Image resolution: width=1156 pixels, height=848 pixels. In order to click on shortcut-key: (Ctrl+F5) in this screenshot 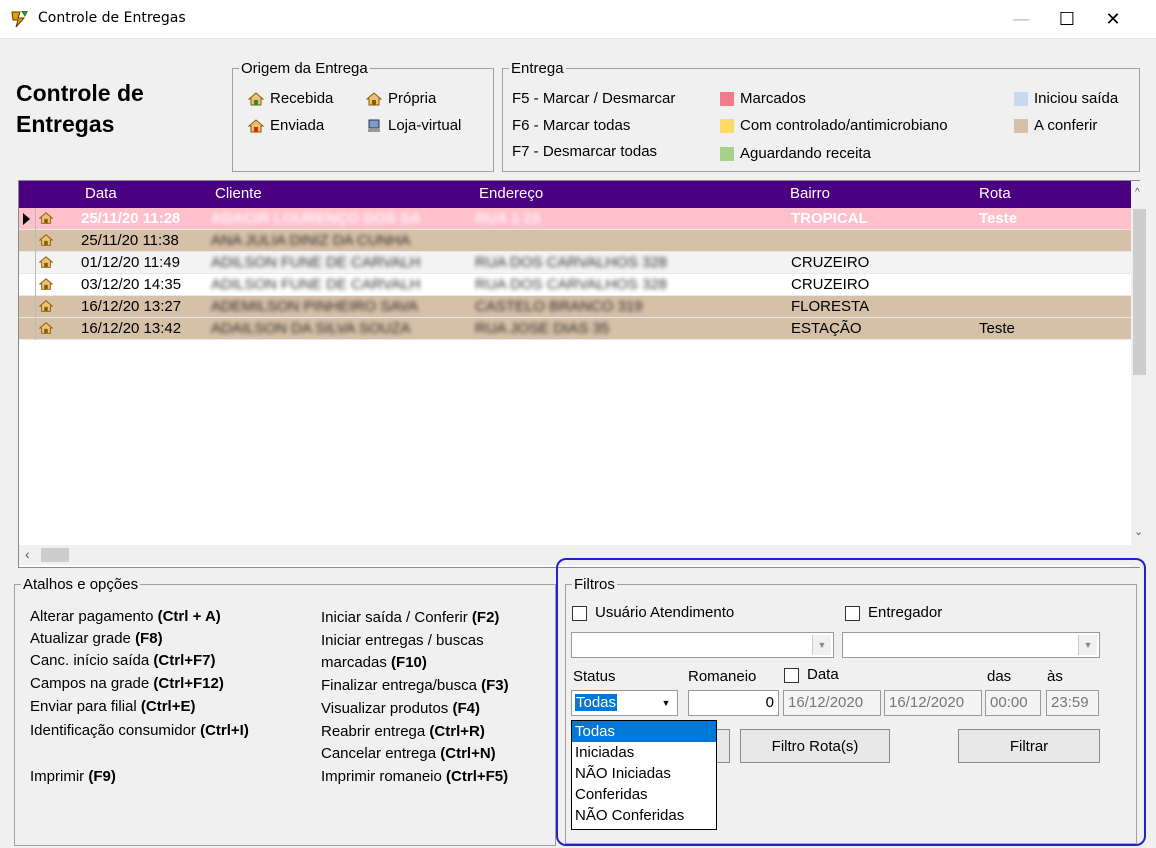, I will do `click(477, 776)`.